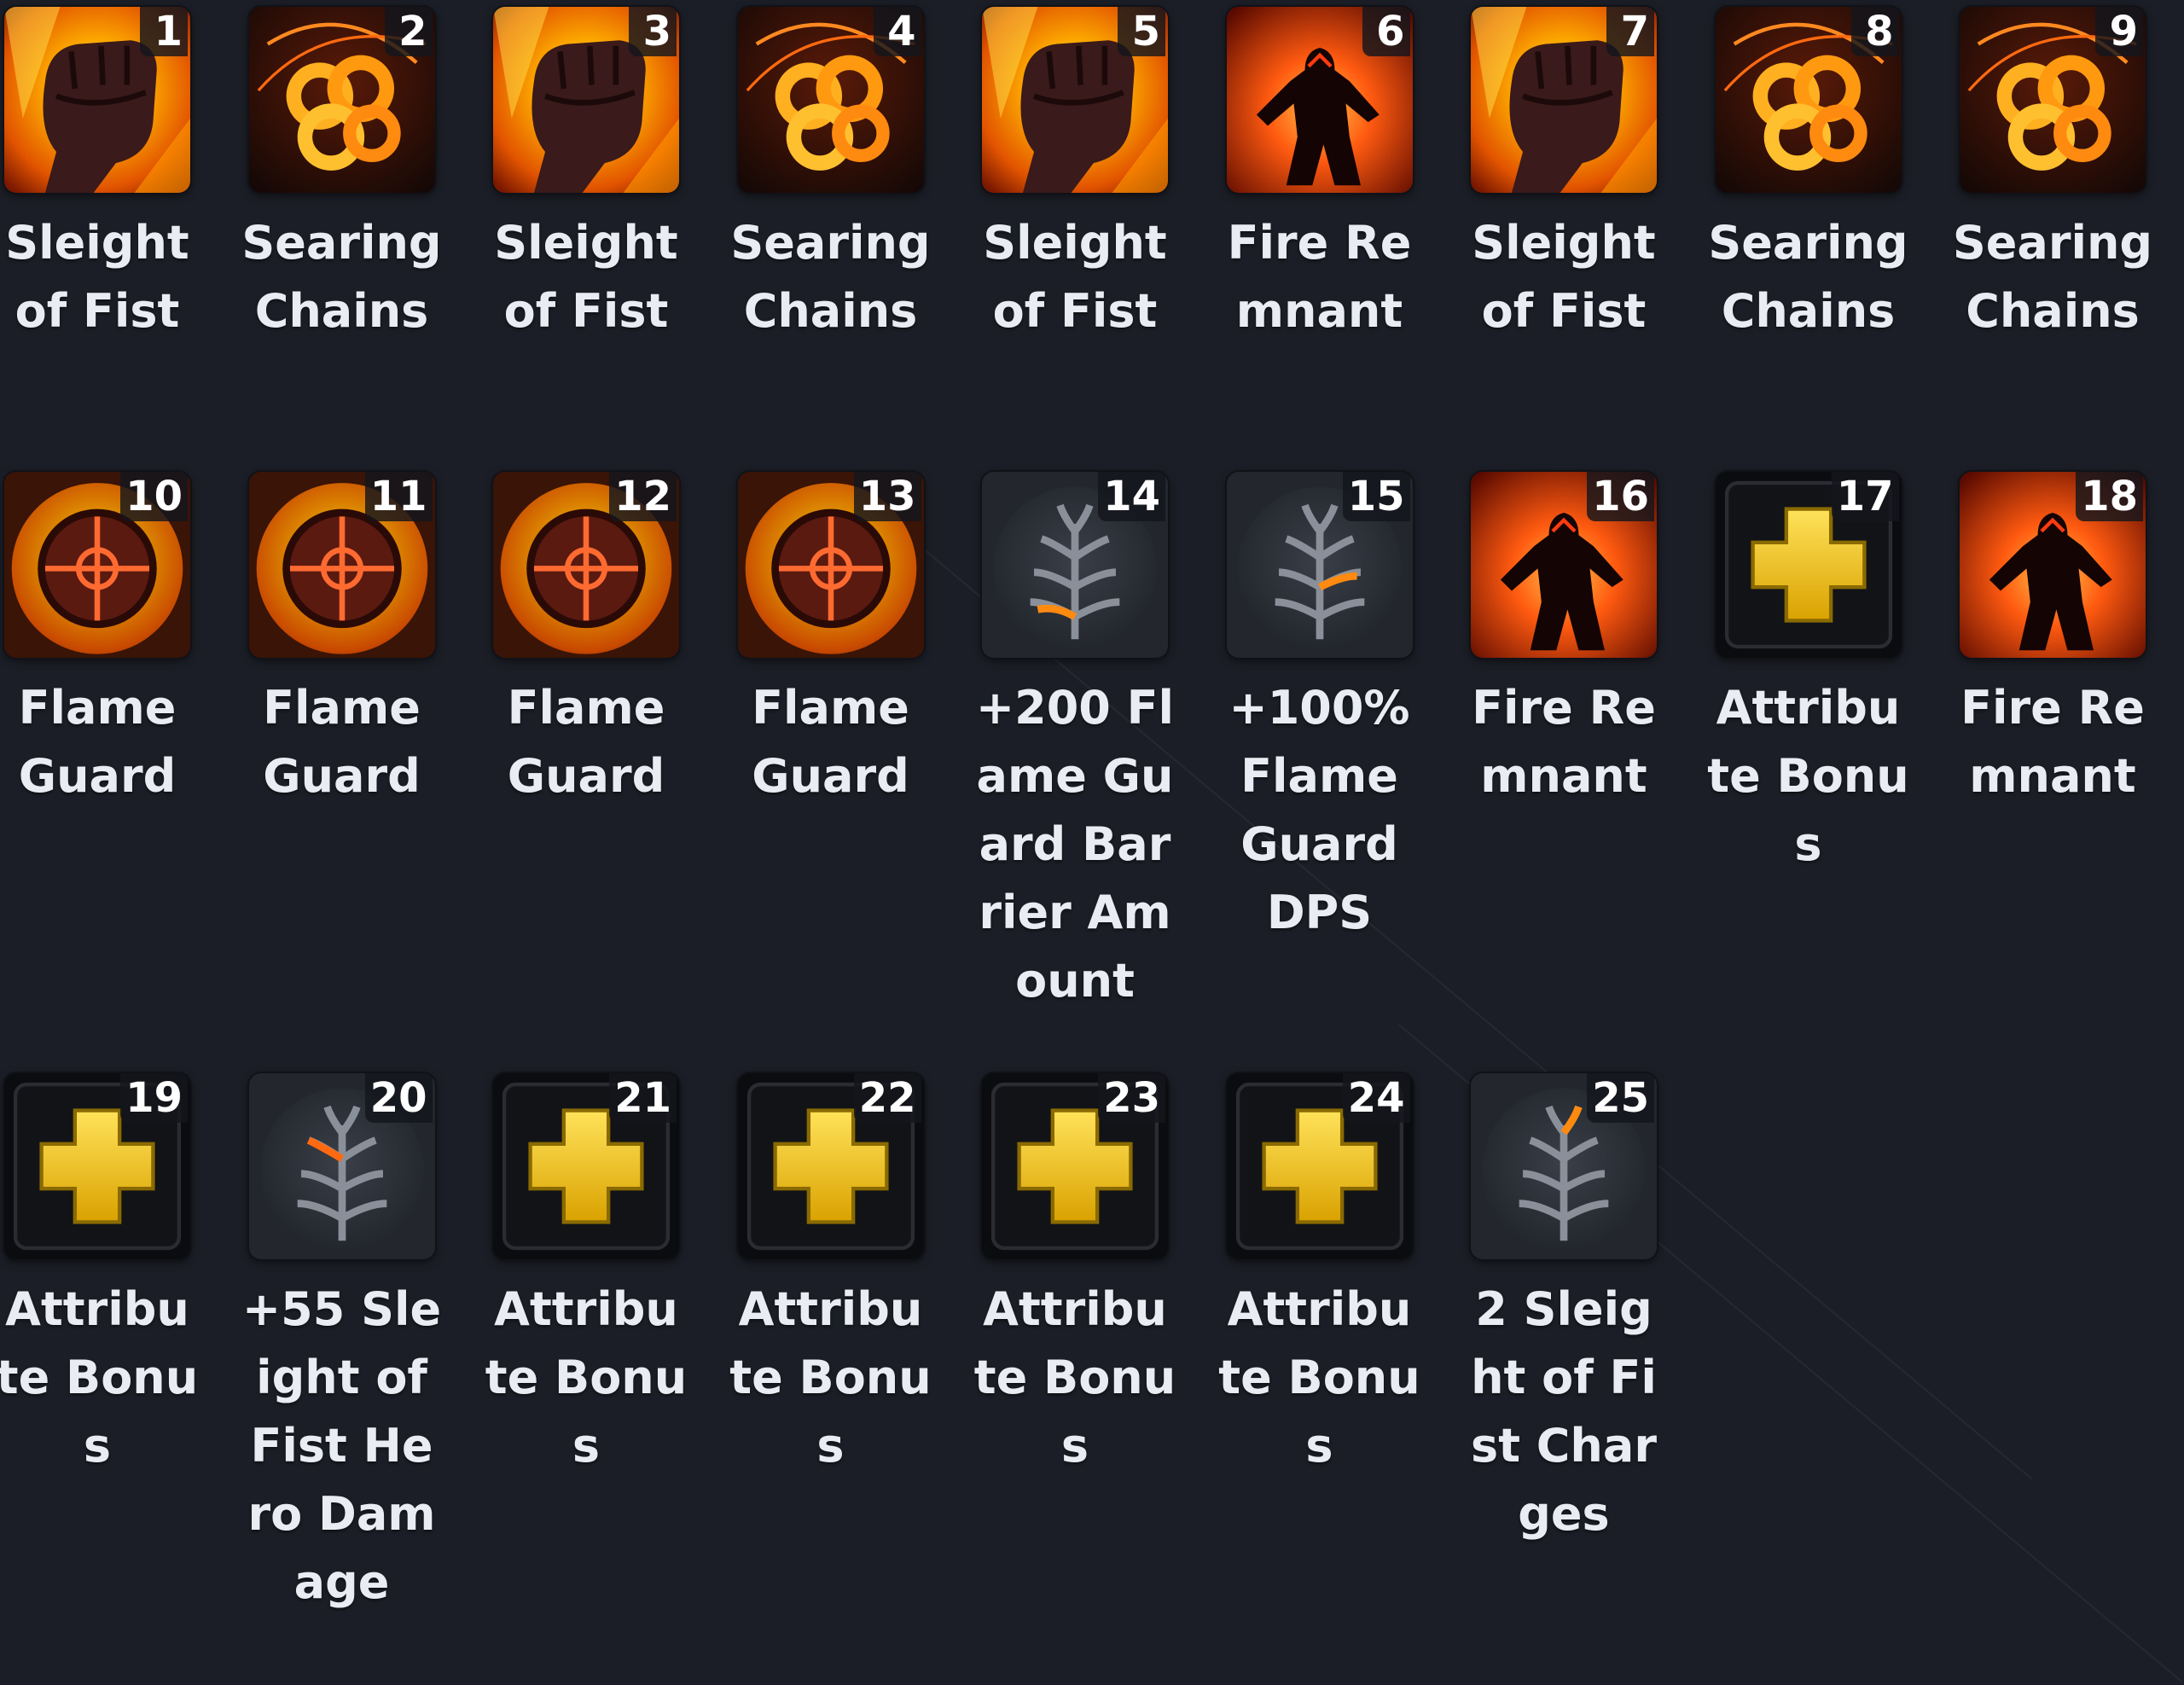 The image size is (2184, 1685). Describe the element at coordinates (1075, 565) in the screenshot. I see `talent-tree-icon: 14` at that location.